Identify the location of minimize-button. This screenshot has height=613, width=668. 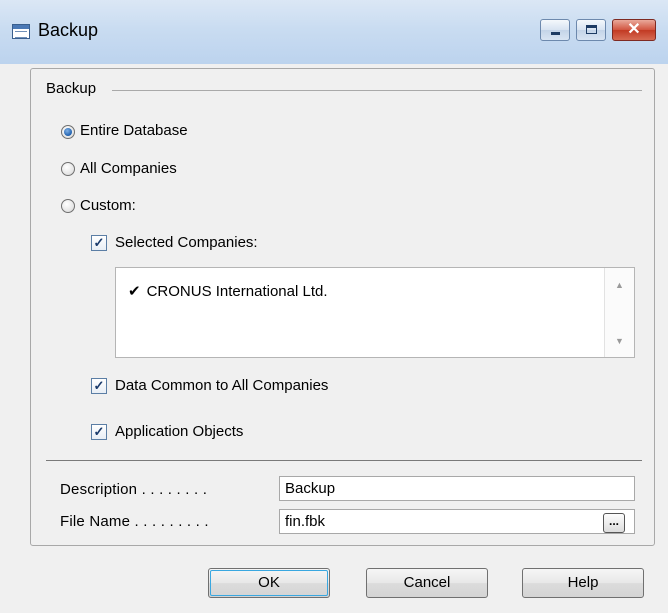
(555, 30).